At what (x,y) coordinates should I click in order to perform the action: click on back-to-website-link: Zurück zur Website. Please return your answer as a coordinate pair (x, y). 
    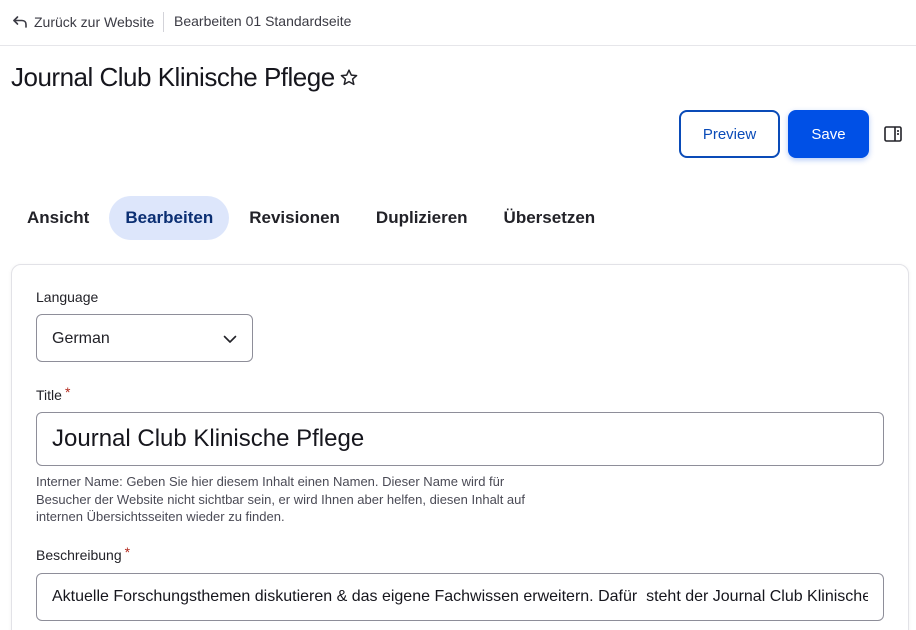
    Looking at the image, I should click on (83, 22).